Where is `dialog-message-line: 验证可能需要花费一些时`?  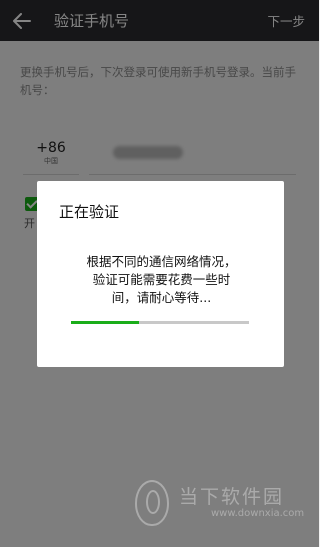 dialog-message-line: 验证可能需要花费一些时 is located at coordinates (161, 279).